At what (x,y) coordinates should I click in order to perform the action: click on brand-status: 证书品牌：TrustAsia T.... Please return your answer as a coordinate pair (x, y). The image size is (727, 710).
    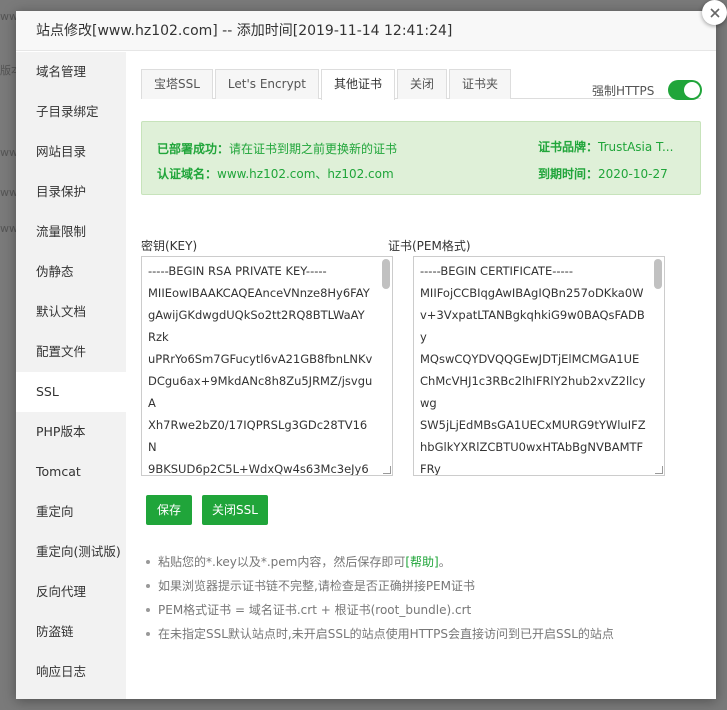
    Looking at the image, I should click on (605, 146).